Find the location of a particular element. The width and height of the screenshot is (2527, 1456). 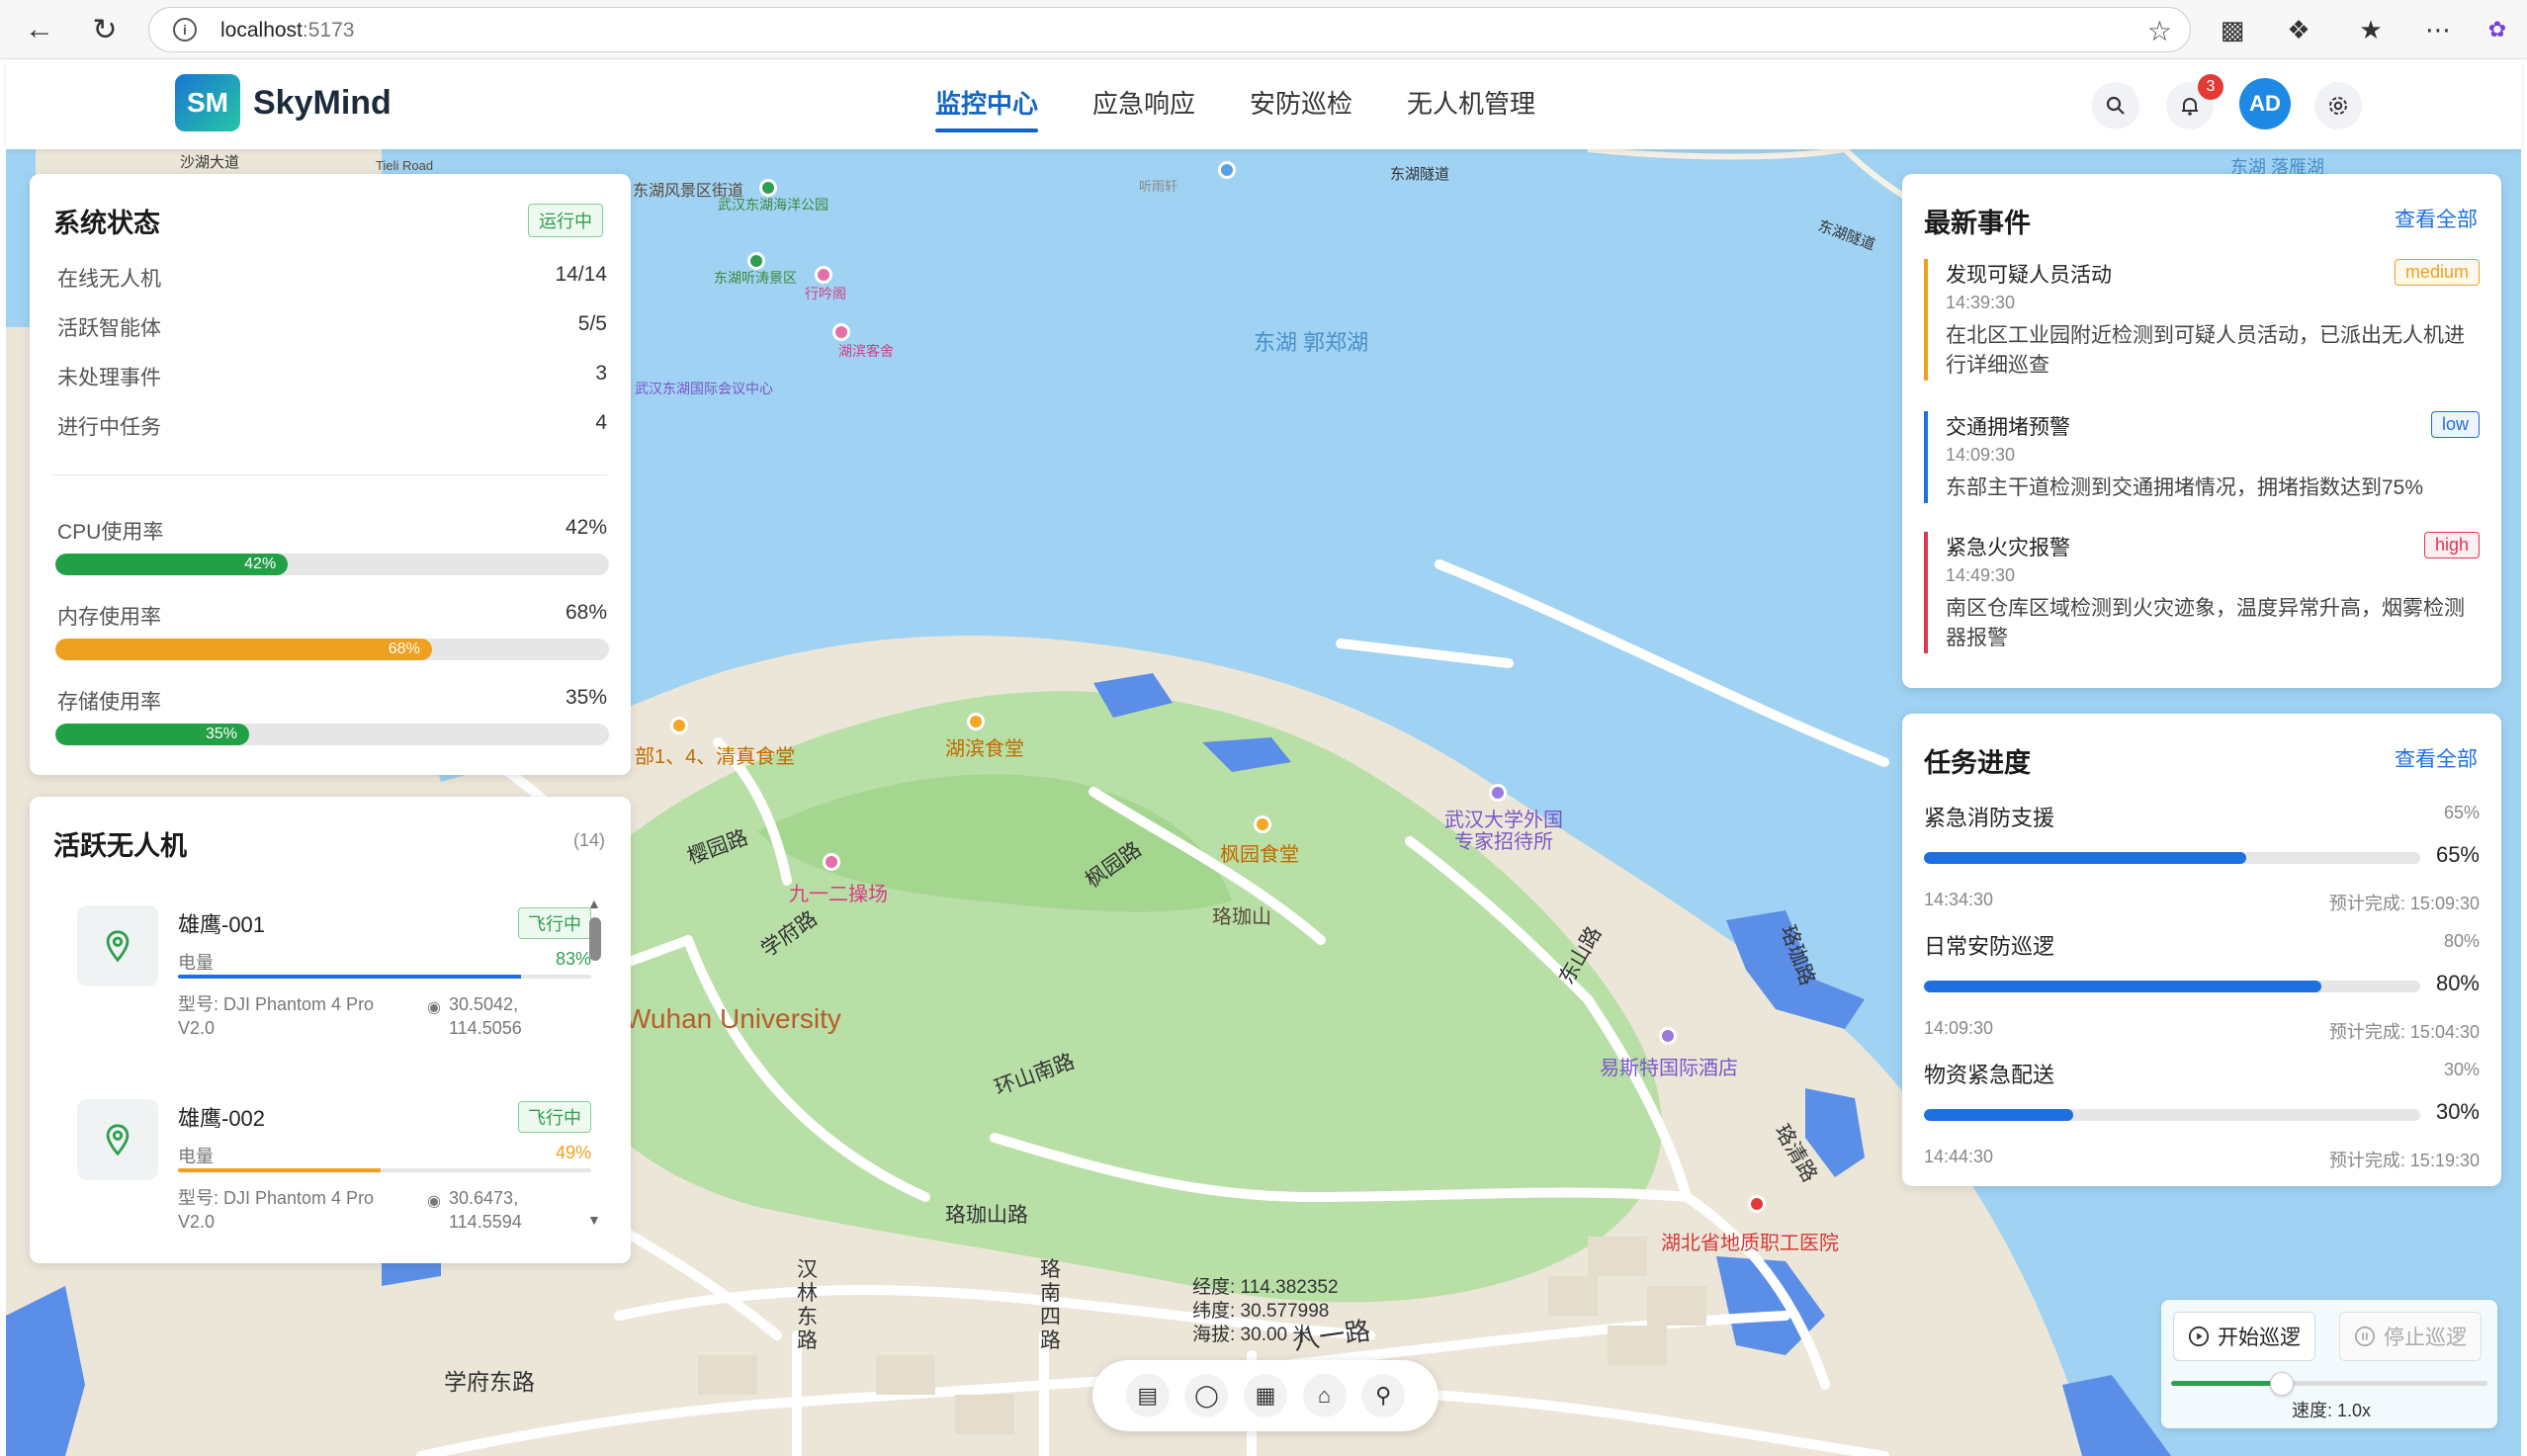

sports-marker-icon is located at coordinates (831, 862).